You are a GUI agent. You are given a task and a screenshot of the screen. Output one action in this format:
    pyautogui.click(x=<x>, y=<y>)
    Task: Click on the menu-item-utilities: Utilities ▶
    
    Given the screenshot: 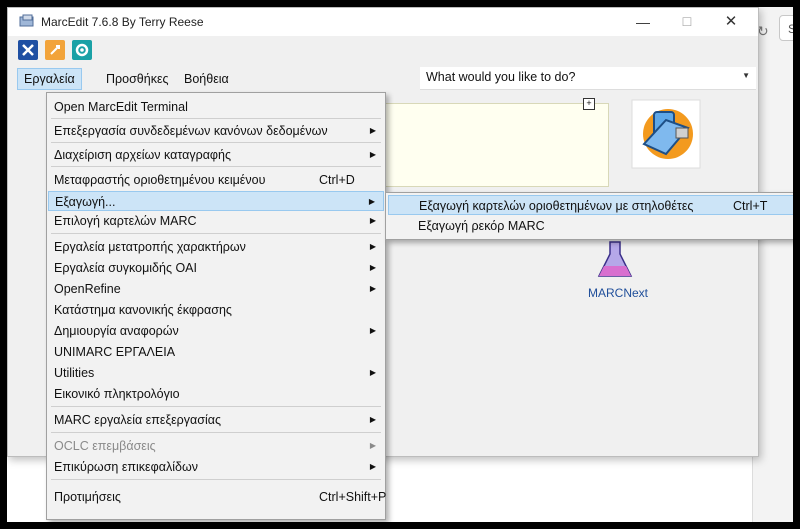 What is the action you would take?
    pyautogui.click(x=216, y=373)
    